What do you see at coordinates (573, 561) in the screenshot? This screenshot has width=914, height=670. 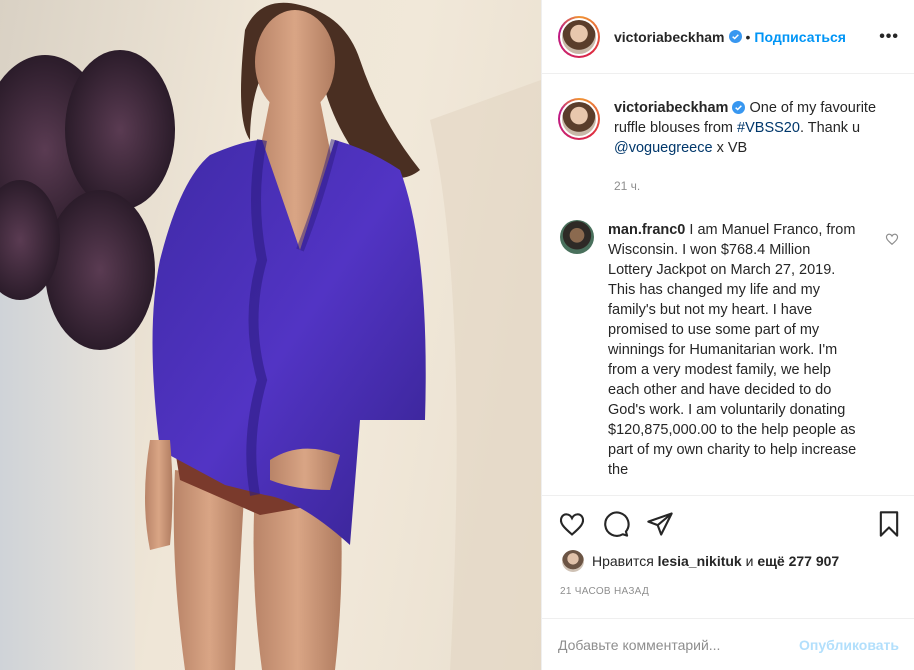 I see `liker-avatar` at bounding box center [573, 561].